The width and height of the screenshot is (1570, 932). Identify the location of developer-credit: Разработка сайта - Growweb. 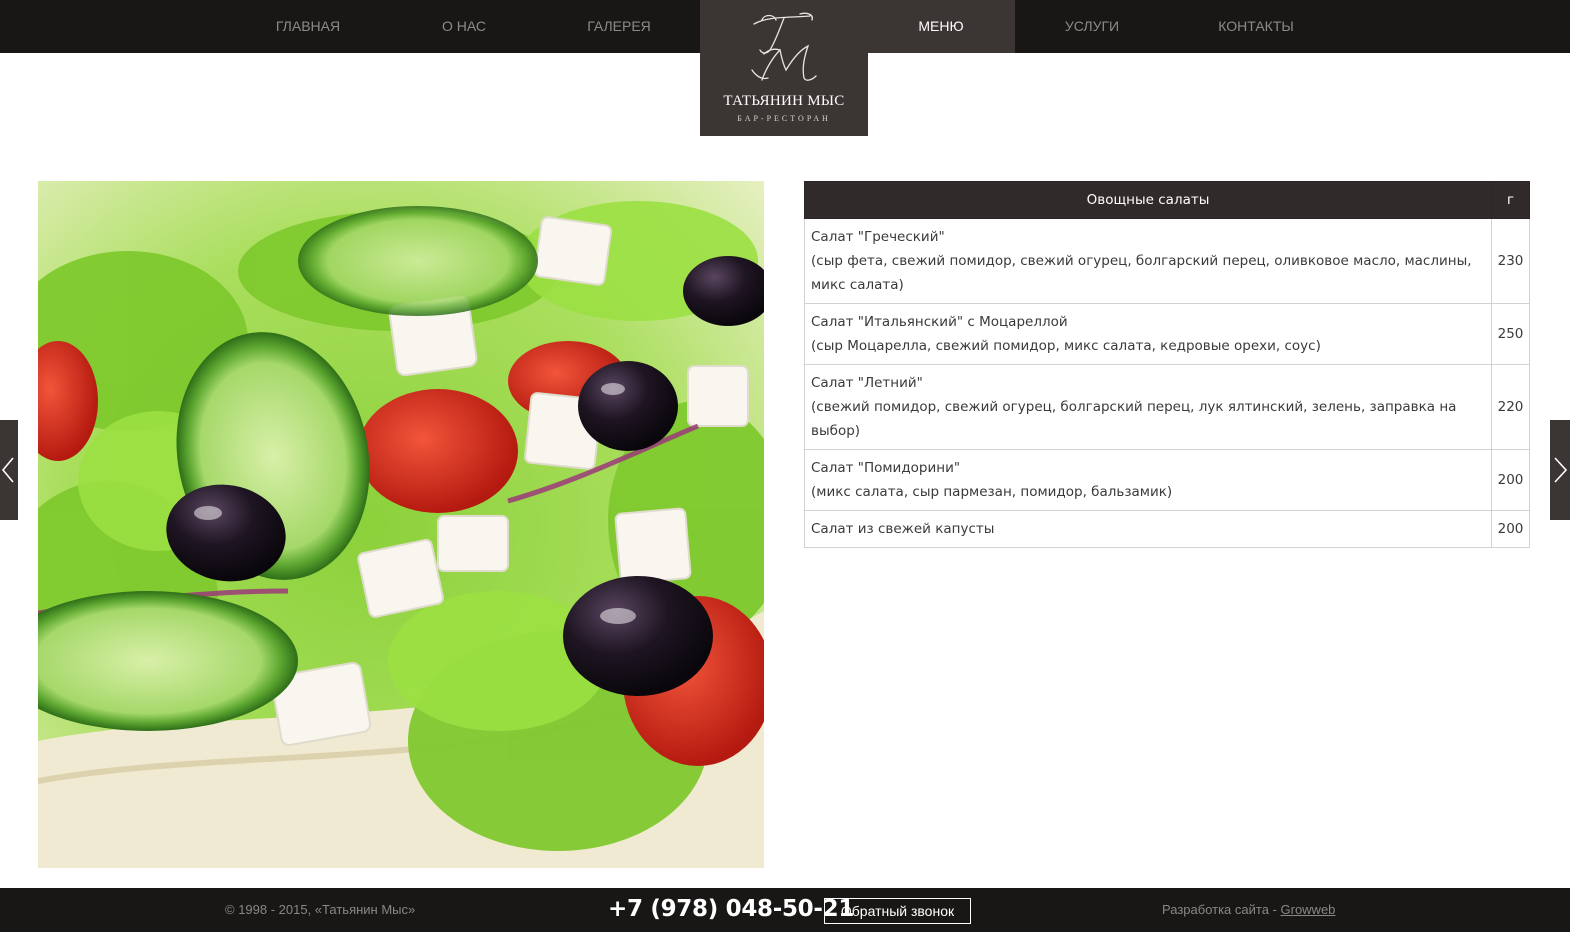
(1248, 909).